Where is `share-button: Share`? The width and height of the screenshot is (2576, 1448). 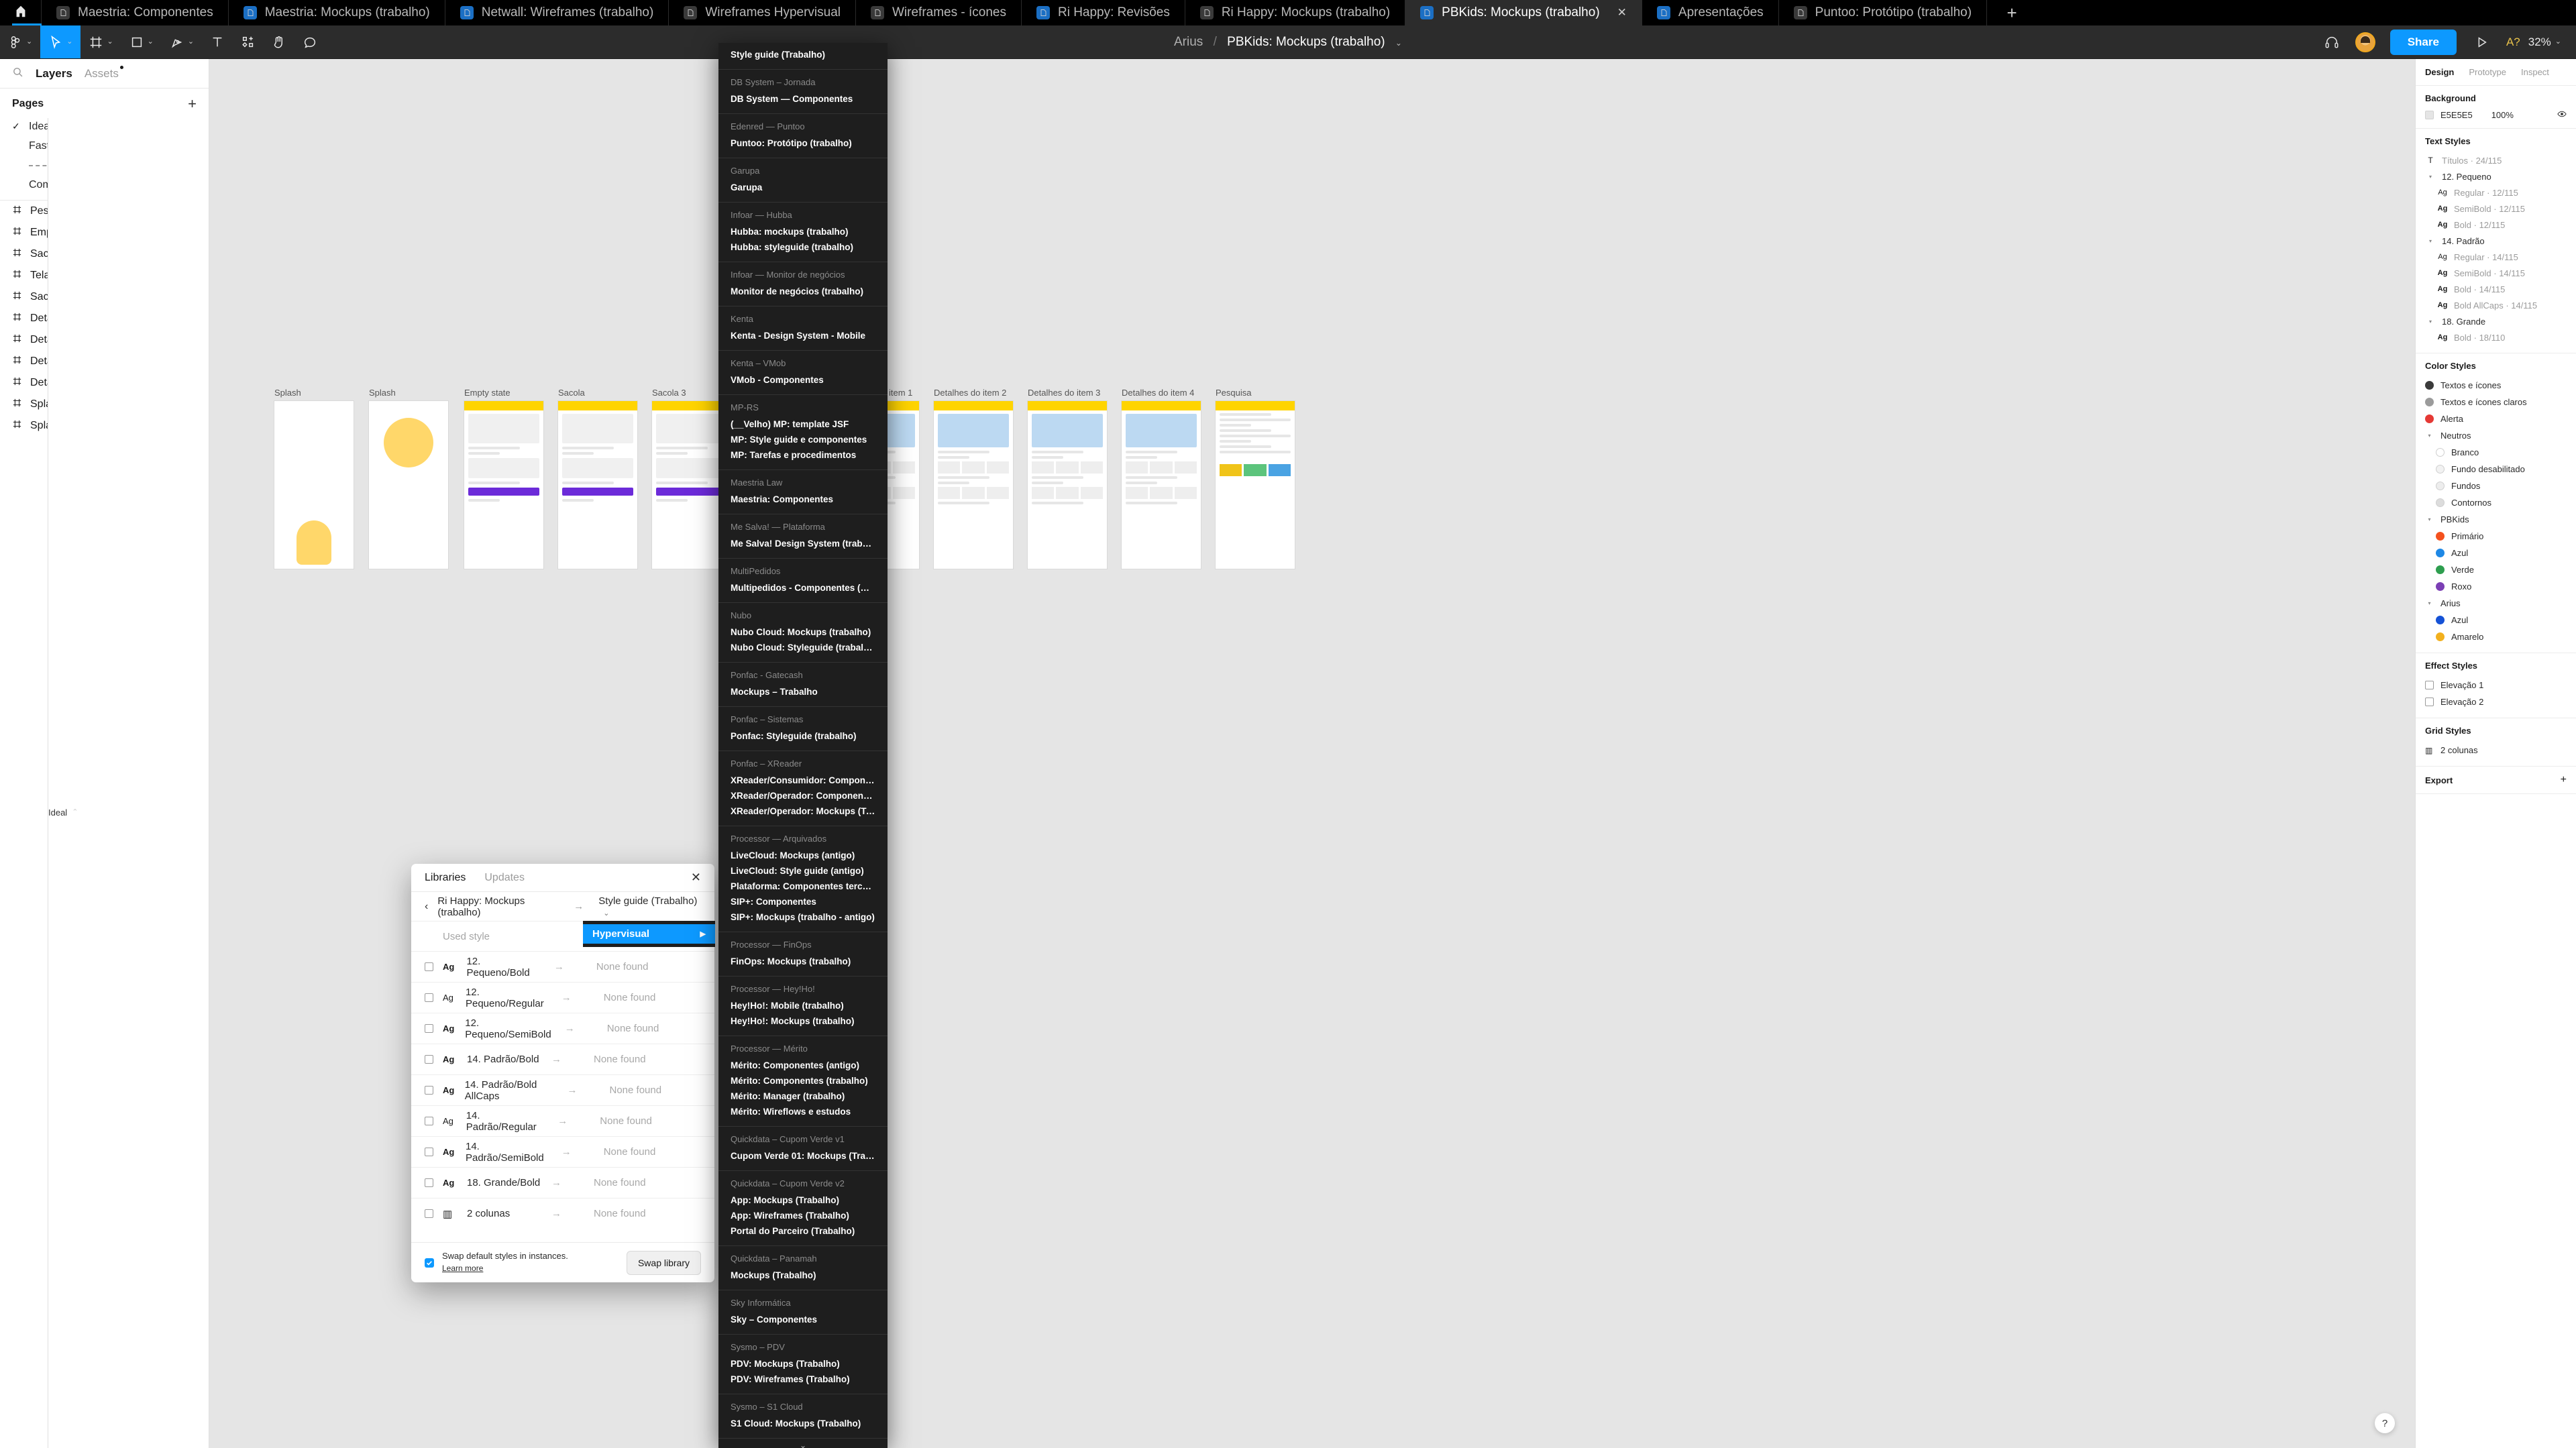 share-button: Share is located at coordinates (2423, 42).